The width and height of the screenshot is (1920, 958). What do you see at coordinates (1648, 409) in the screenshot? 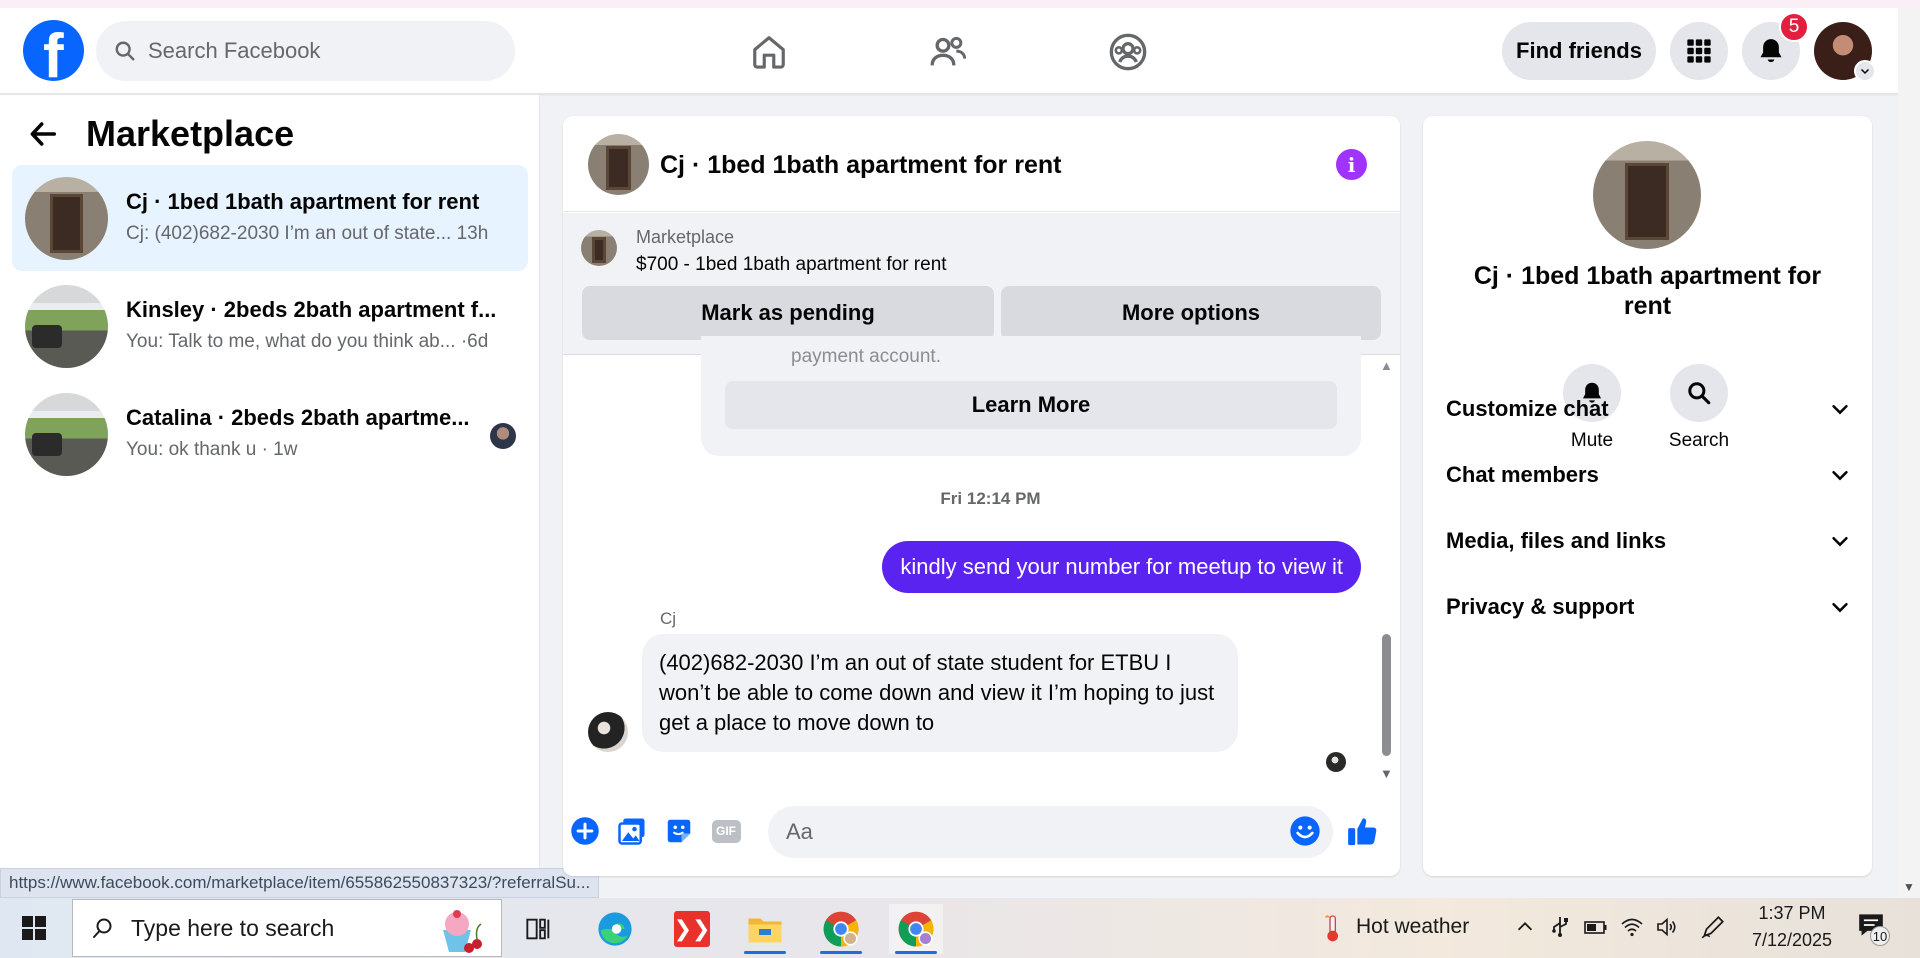
I see `customize-chat-section: Customize chat` at bounding box center [1648, 409].